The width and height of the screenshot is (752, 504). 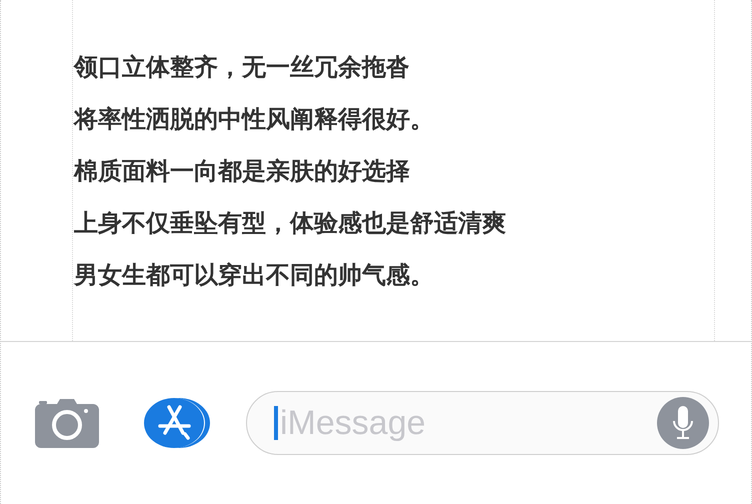 I want to click on message-text: 棉质面料一向都是亲肤的好选择, so click(x=242, y=172).